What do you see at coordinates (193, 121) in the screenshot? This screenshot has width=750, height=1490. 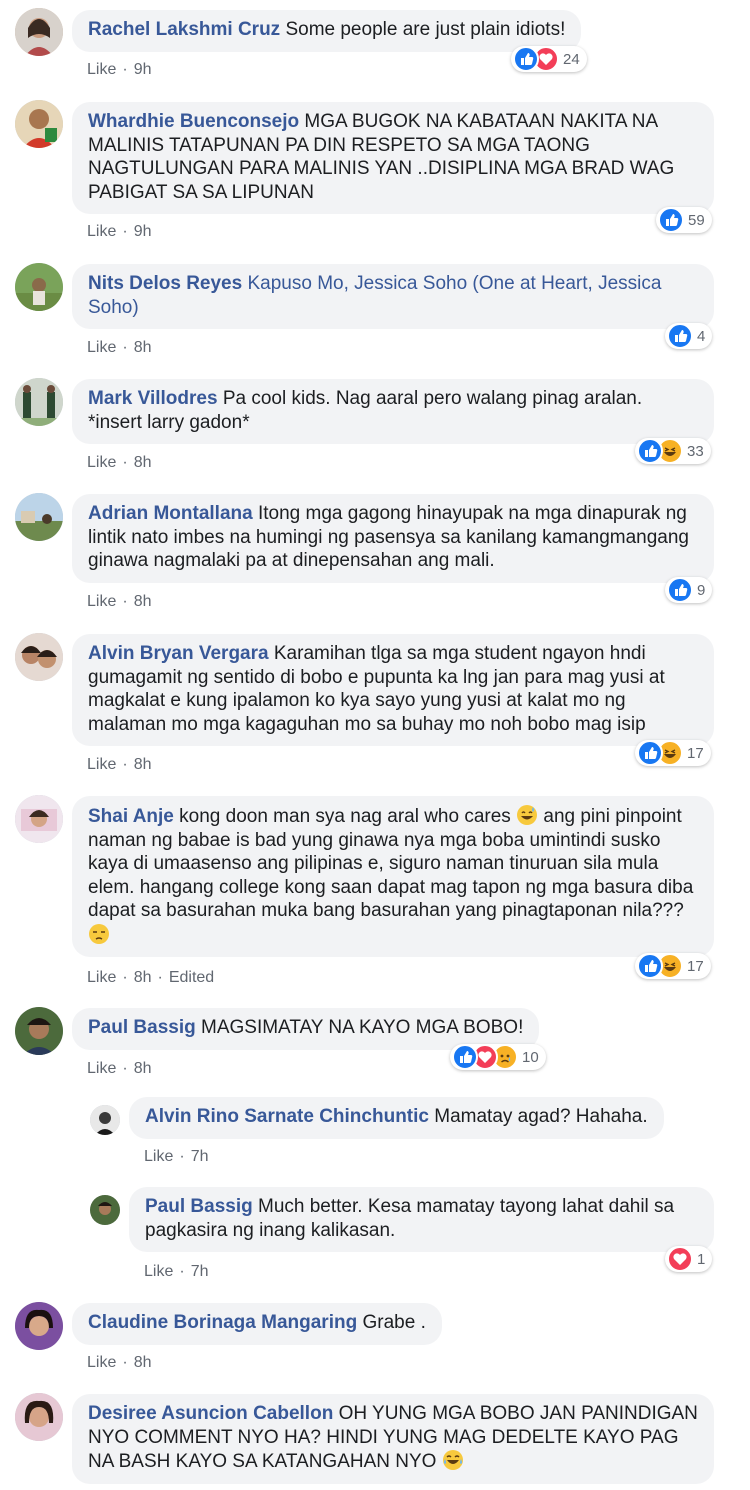 I see `comment-author: Whardhie Buenconsejo` at bounding box center [193, 121].